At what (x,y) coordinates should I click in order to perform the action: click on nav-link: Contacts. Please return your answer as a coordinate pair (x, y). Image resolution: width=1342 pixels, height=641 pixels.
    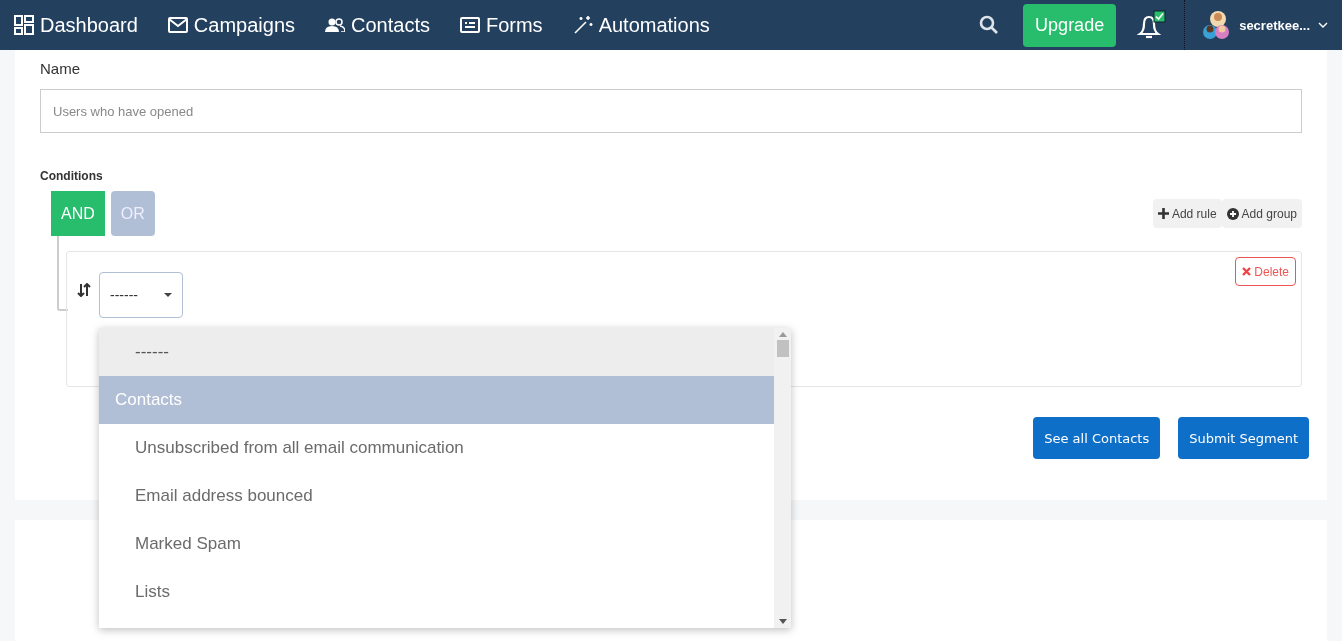
    Looking at the image, I should click on (377, 25).